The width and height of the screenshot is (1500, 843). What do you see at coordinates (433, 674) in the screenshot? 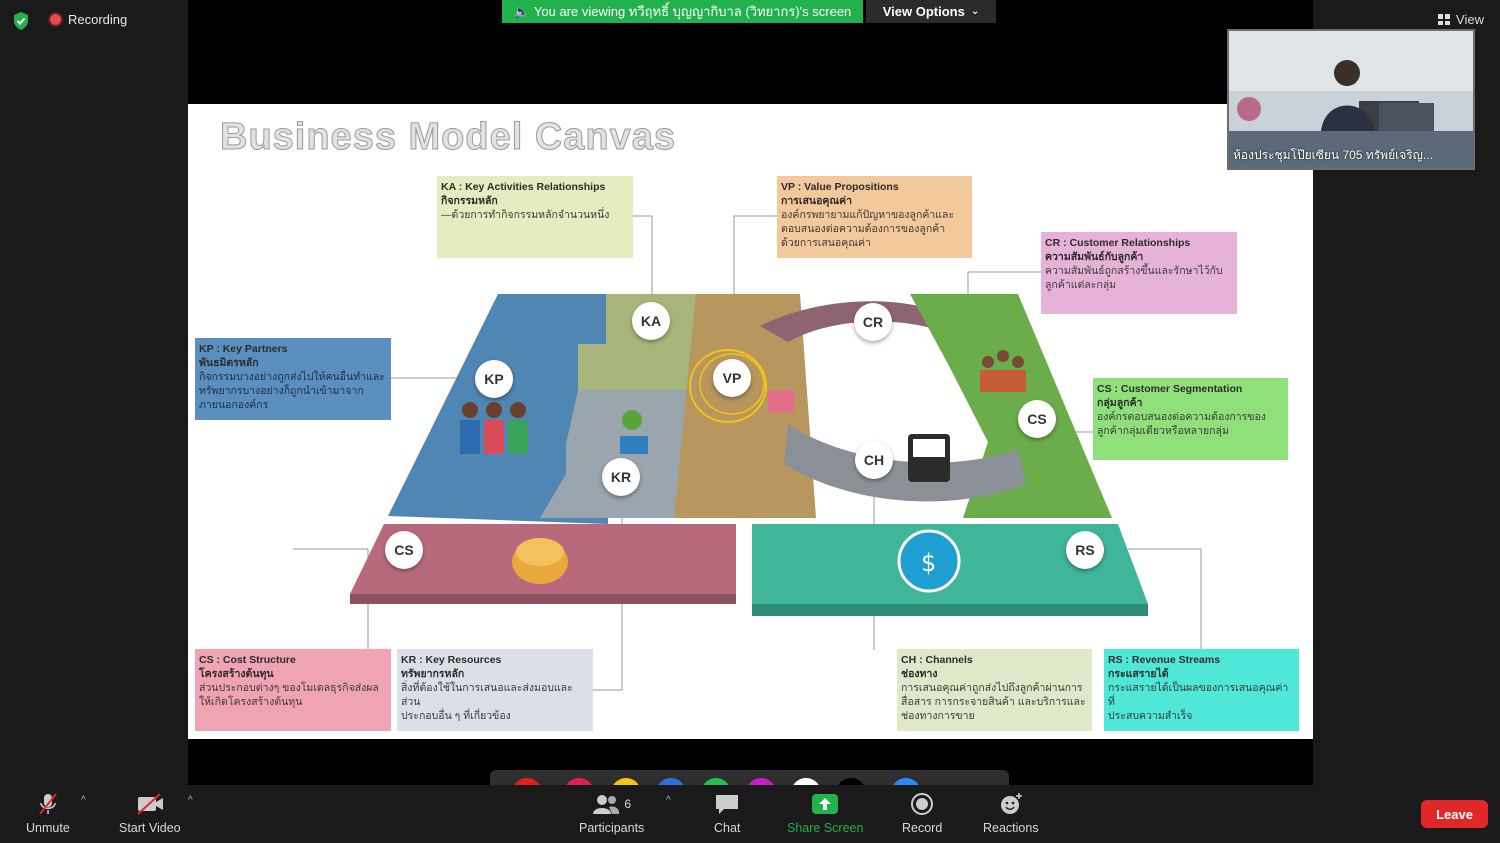
I see `note-thai-title: ทรัพยากรหลัก` at bounding box center [433, 674].